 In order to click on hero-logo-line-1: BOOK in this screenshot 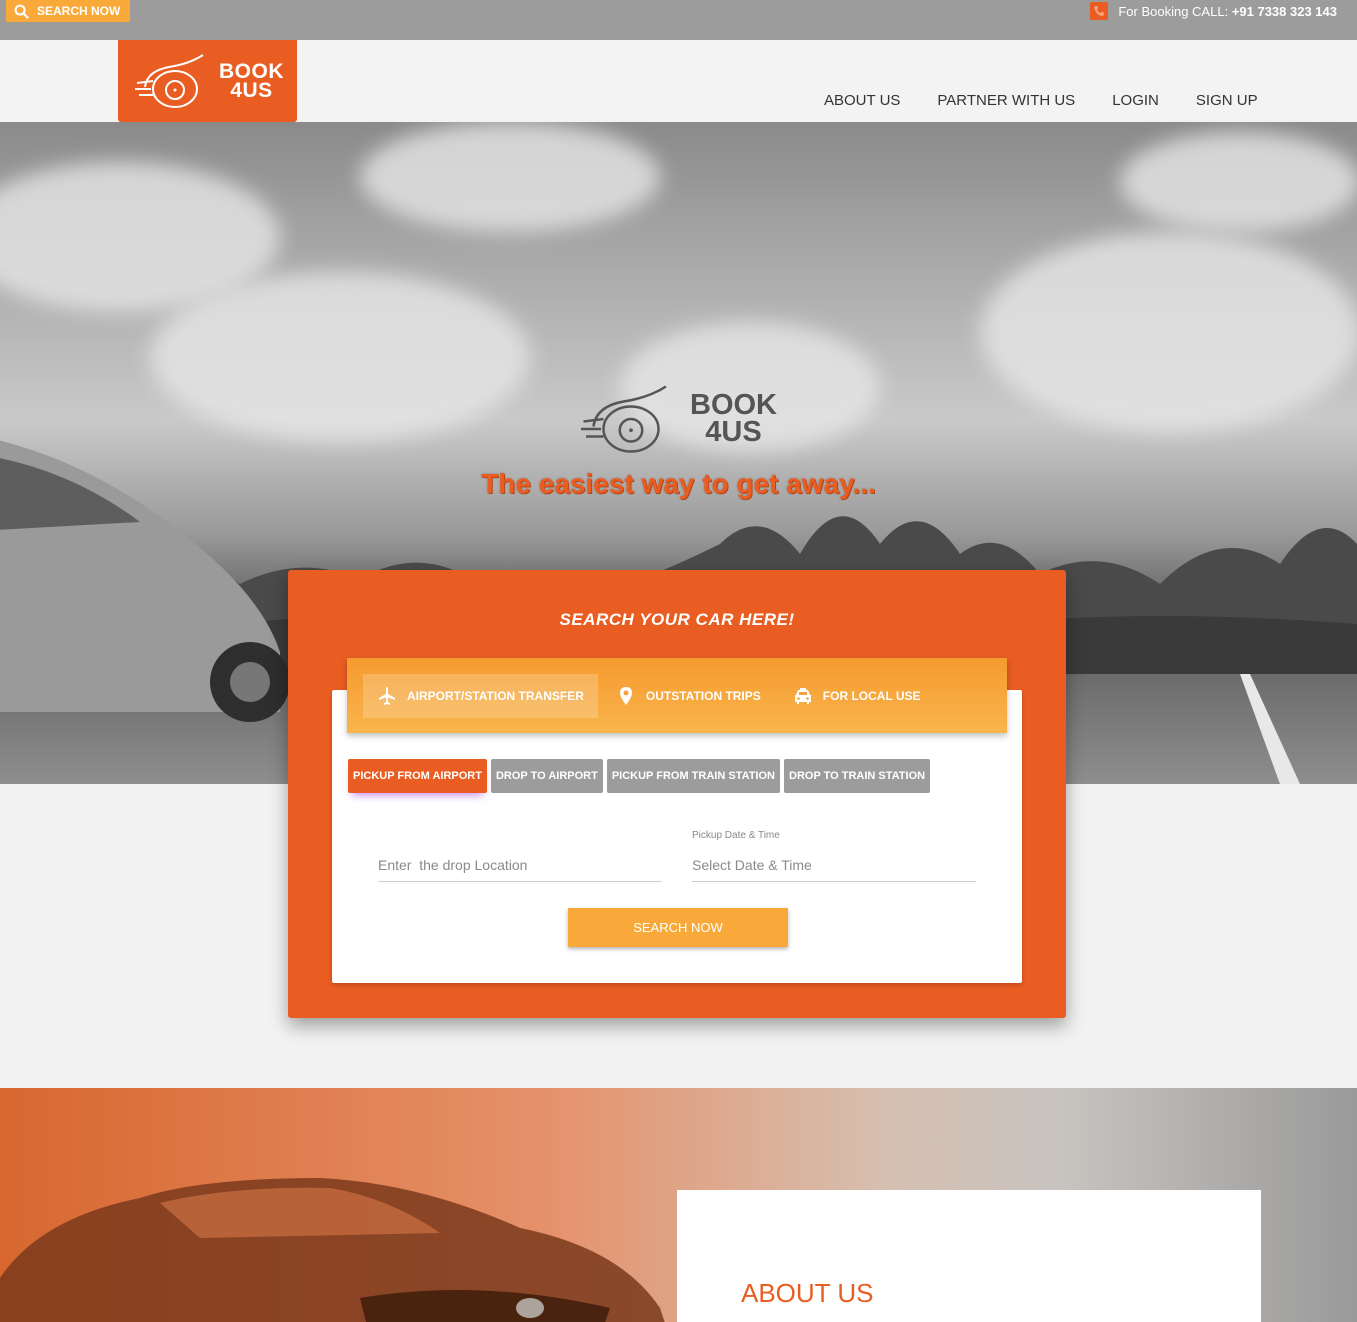, I will do `click(733, 405)`.